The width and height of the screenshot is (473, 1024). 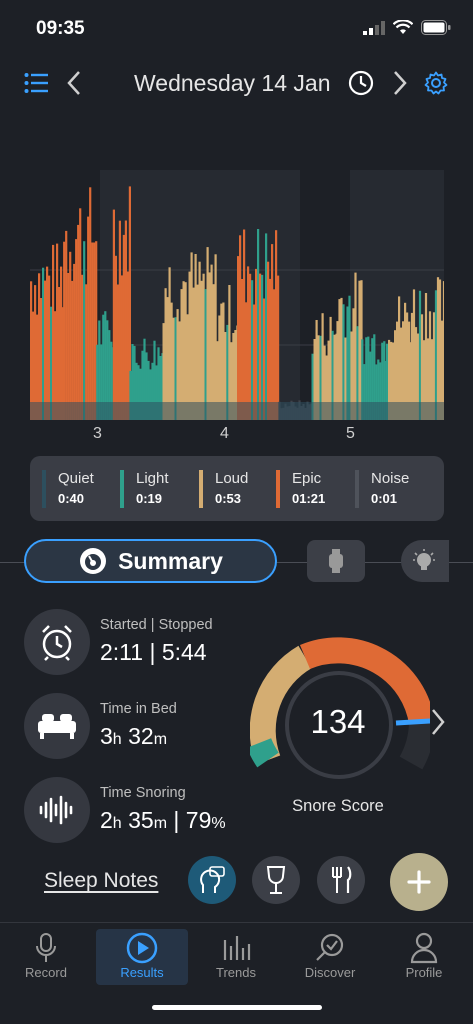 I want to click on legend-label: Loud, so click(x=232, y=478).